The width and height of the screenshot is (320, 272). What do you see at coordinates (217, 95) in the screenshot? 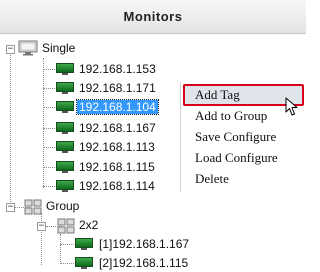
I see `menu-item-add-tag: Add Tag` at bounding box center [217, 95].